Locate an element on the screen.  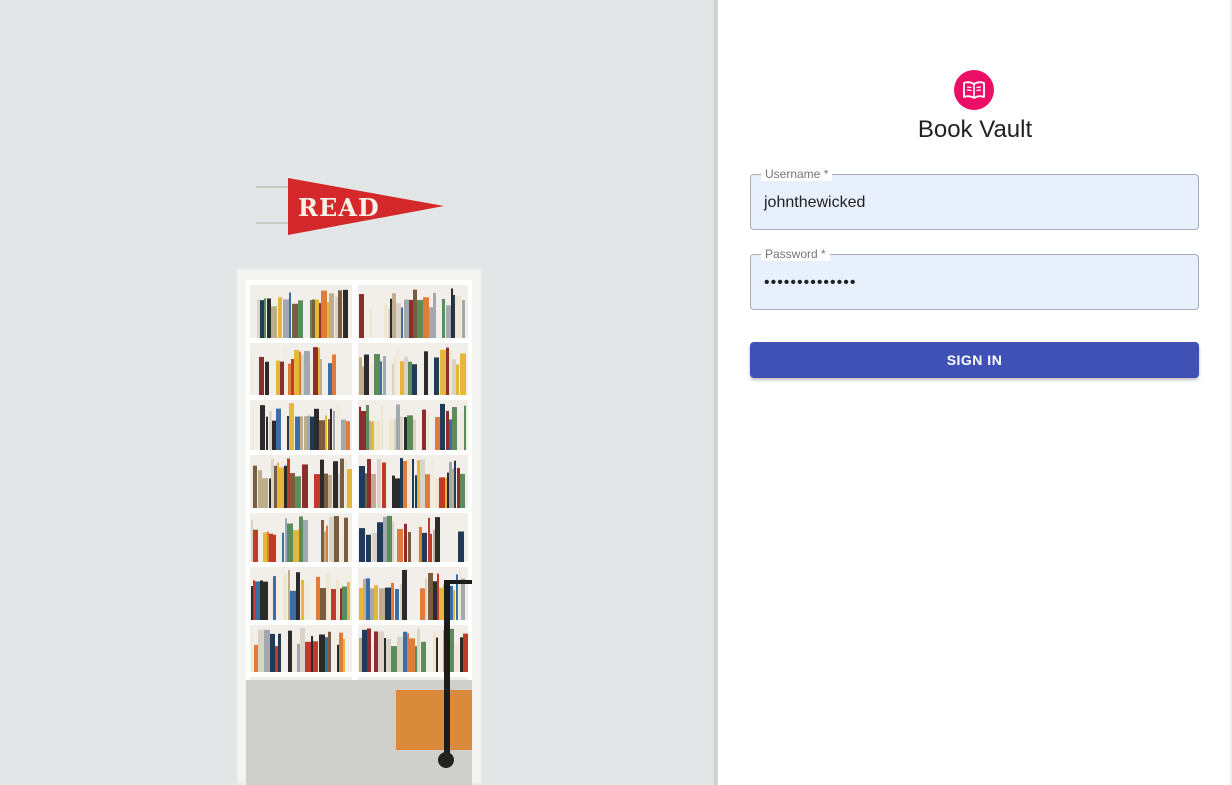
book-open-icon is located at coordinates (974, 90).